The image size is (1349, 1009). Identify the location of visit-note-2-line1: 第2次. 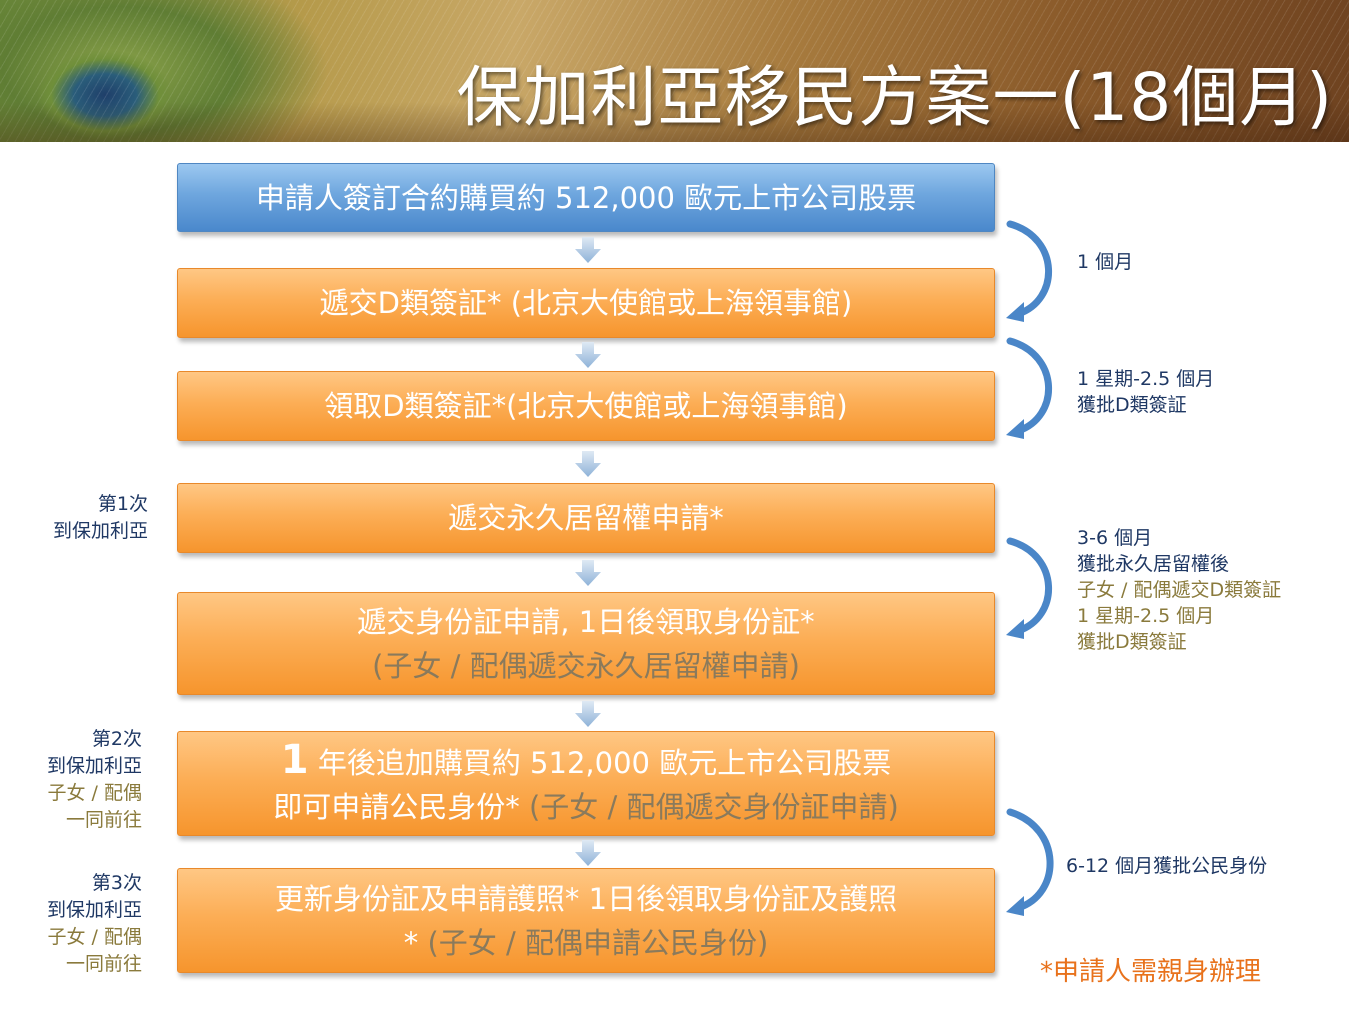
(116, 739).